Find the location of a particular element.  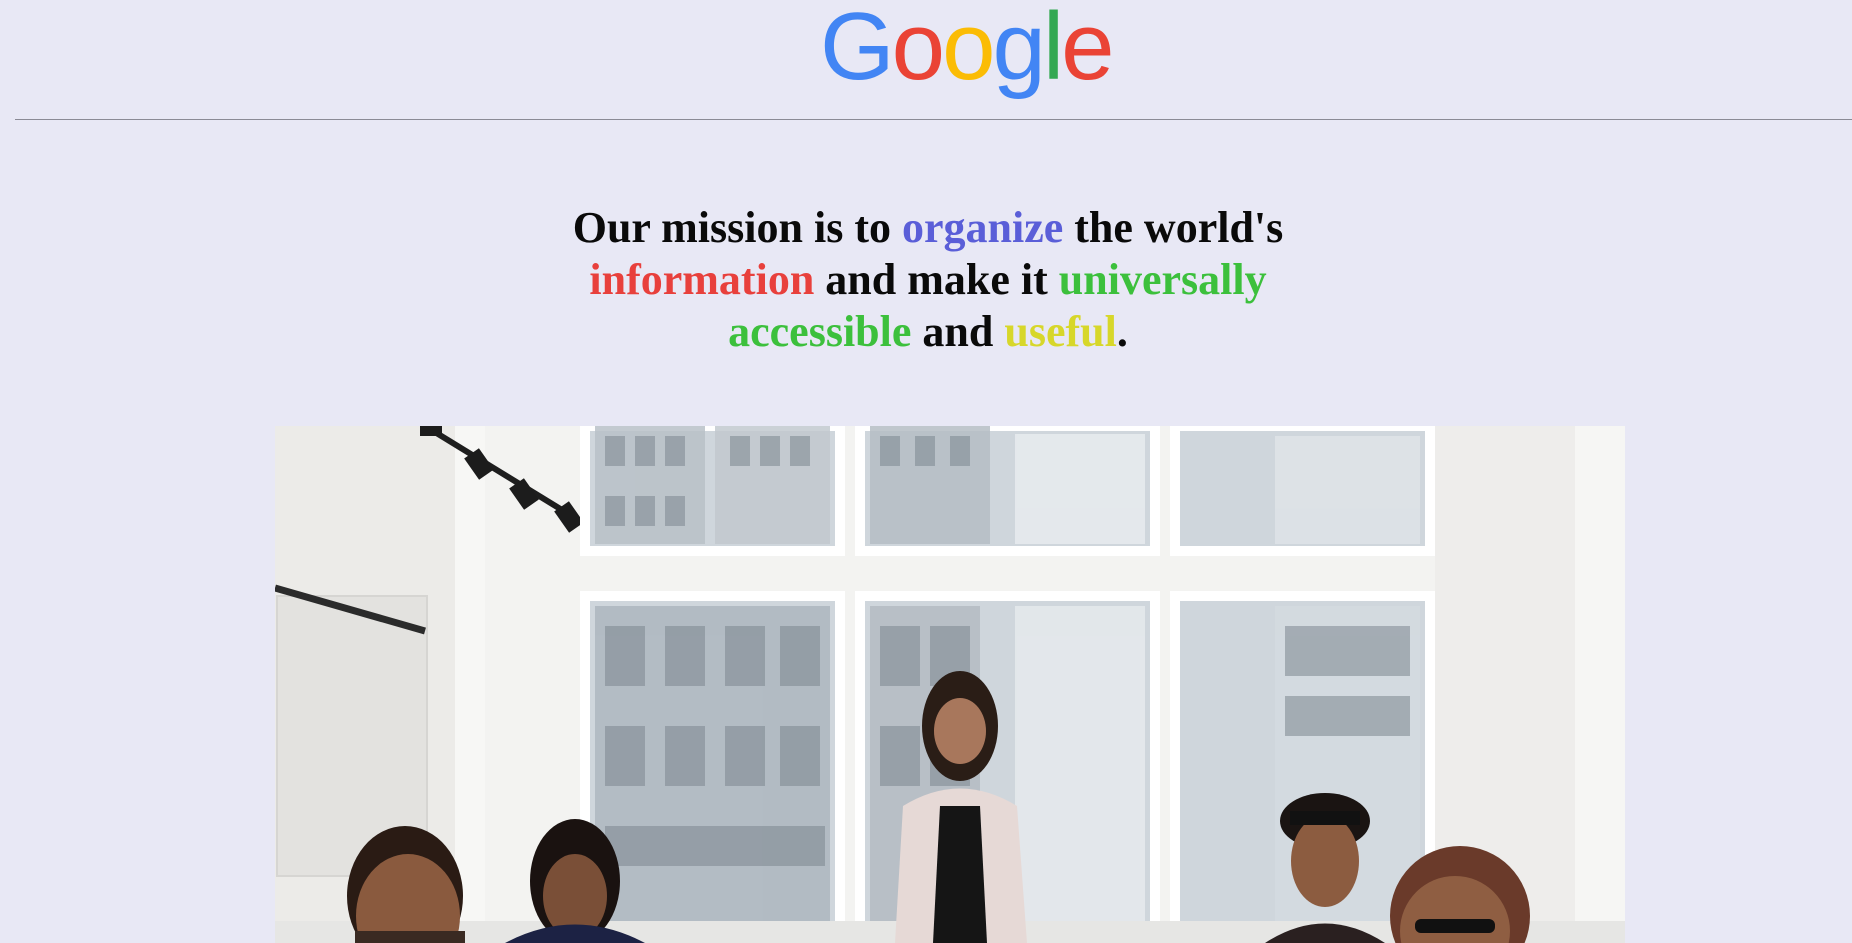

highlight-accessible: accessible is located at coordinates (820, 331).